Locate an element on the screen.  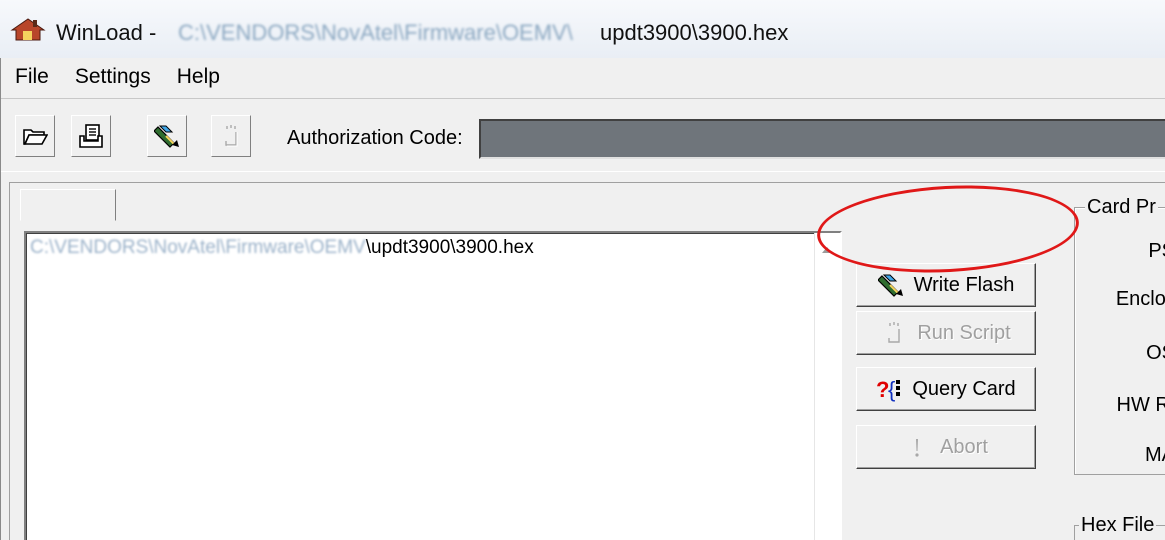
scroll-up-arrow-icon is located at coordinates (827, 250).